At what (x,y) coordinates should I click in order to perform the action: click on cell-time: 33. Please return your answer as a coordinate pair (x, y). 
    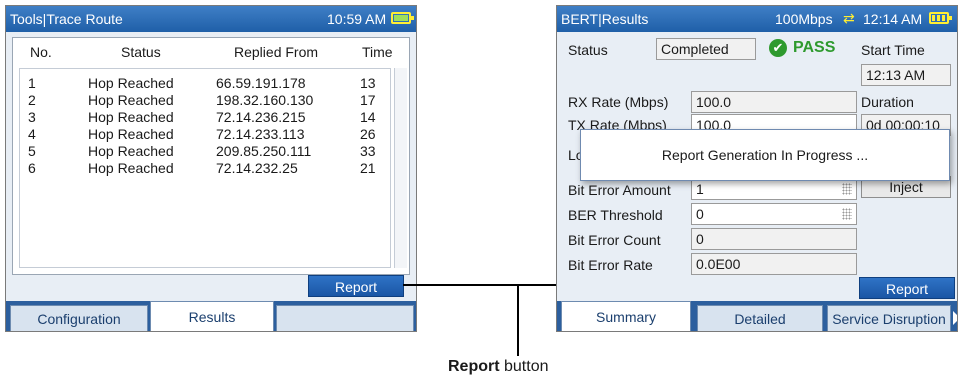
    Looking at the image, I should click on (368, 151).